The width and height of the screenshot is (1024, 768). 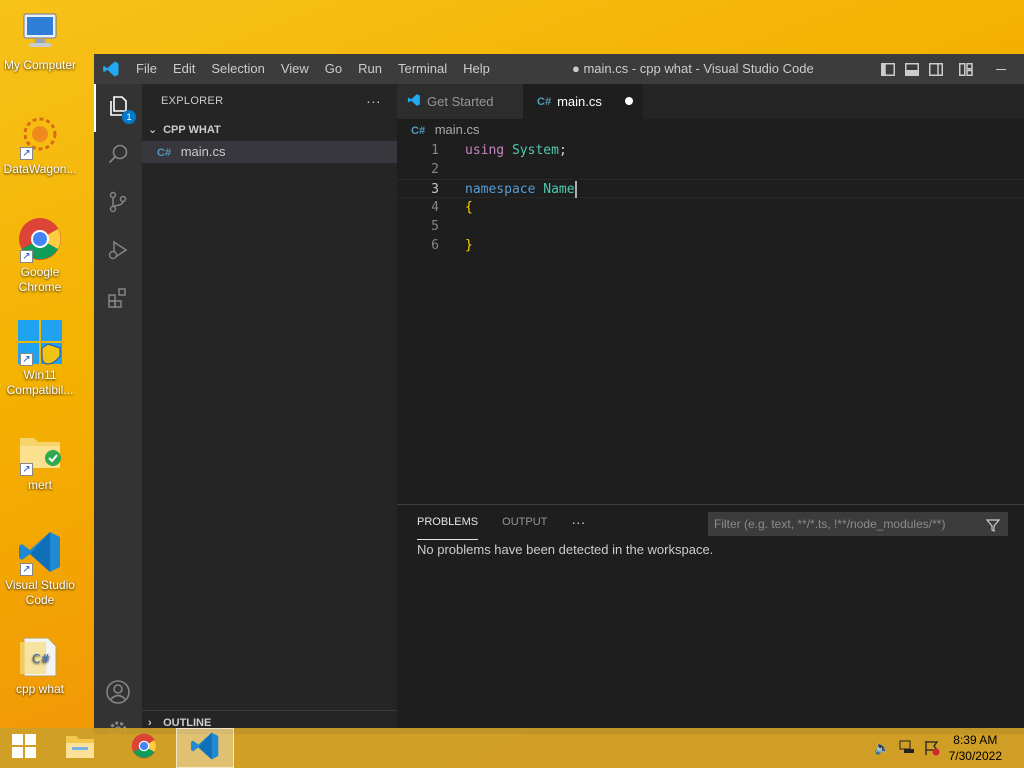 I want to click on title-controls, so click(x=950, y=69).